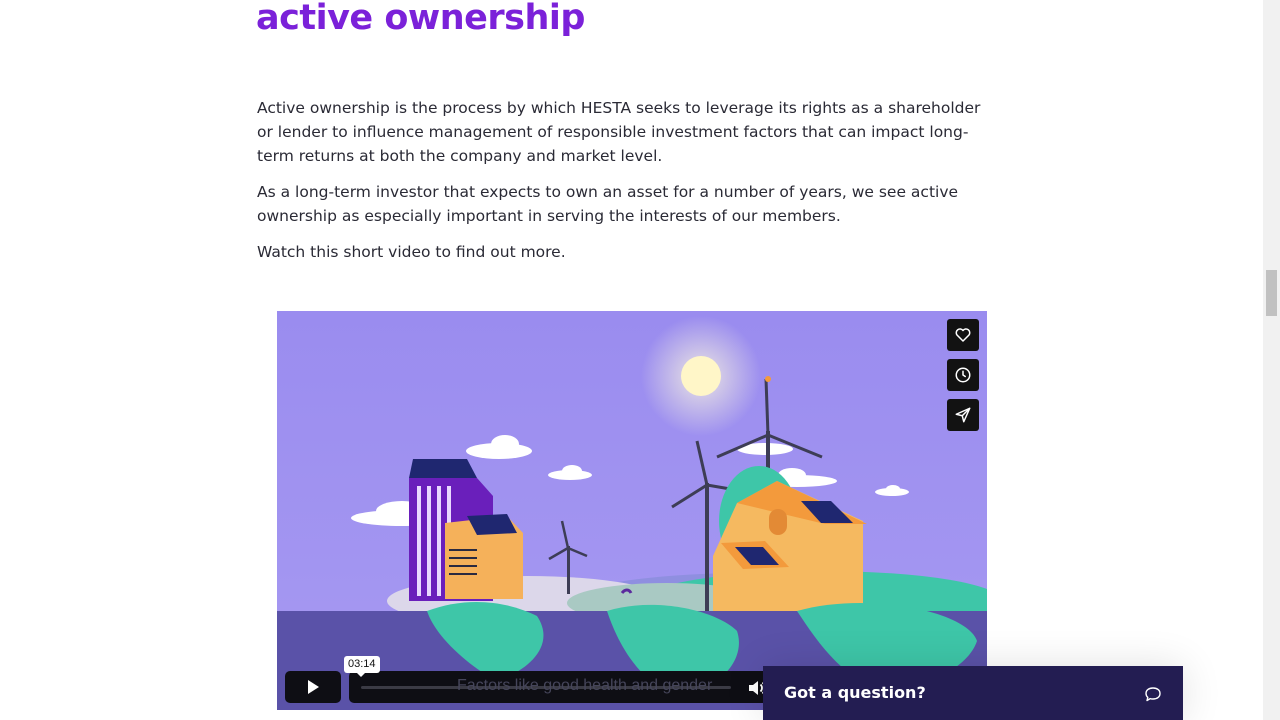 Image resolution: width=1280 pixels, height=720 pixels. I want to click on send-icon, so click(963, 415).